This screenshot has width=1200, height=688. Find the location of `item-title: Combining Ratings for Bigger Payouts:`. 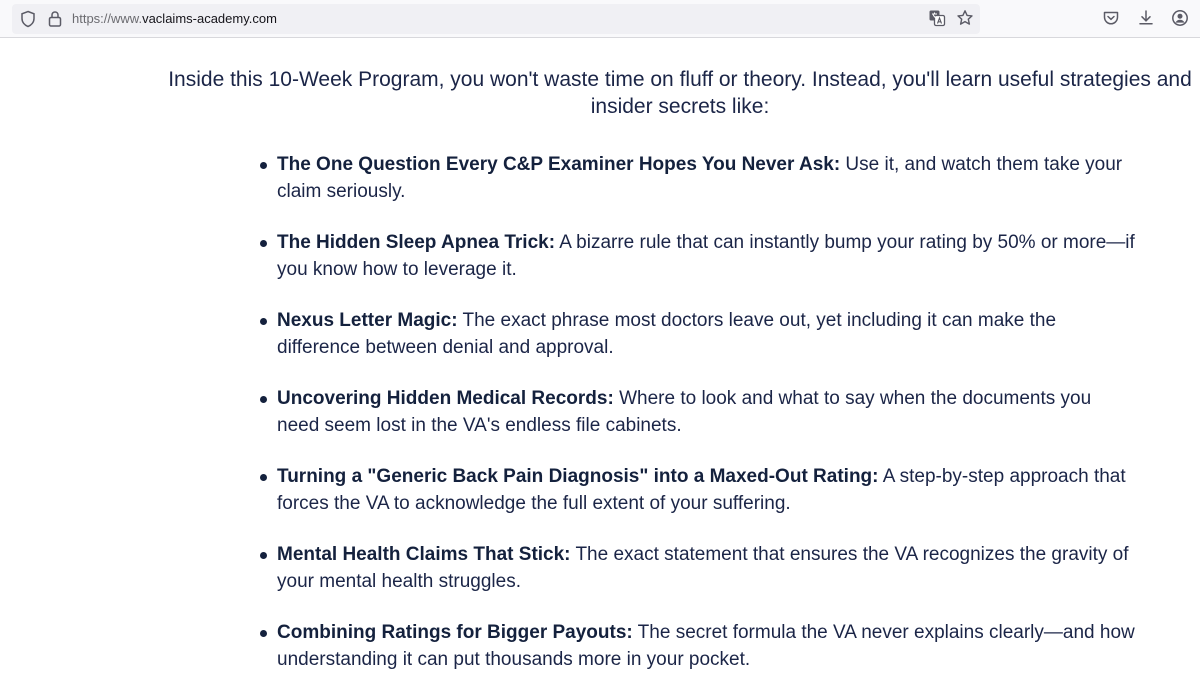

item-title: Combining Ratings for Bigger Payouts: is located at coordinates (455, 632).